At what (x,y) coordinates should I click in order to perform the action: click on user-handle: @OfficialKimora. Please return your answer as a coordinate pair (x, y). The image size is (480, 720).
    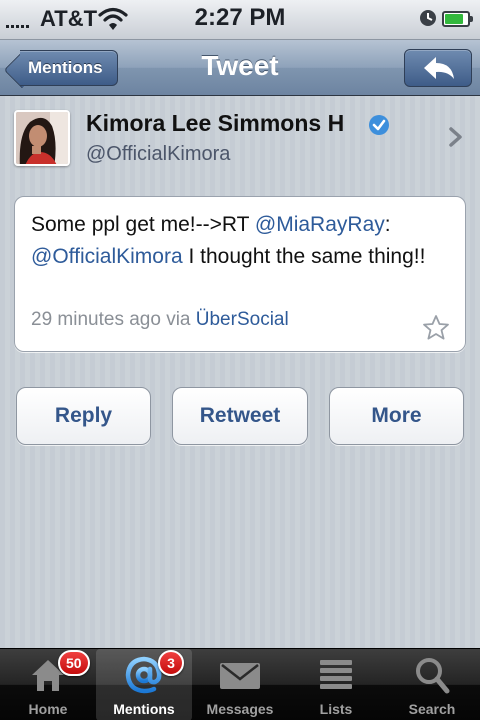
    Looking at the image, I should click on (158, 154).